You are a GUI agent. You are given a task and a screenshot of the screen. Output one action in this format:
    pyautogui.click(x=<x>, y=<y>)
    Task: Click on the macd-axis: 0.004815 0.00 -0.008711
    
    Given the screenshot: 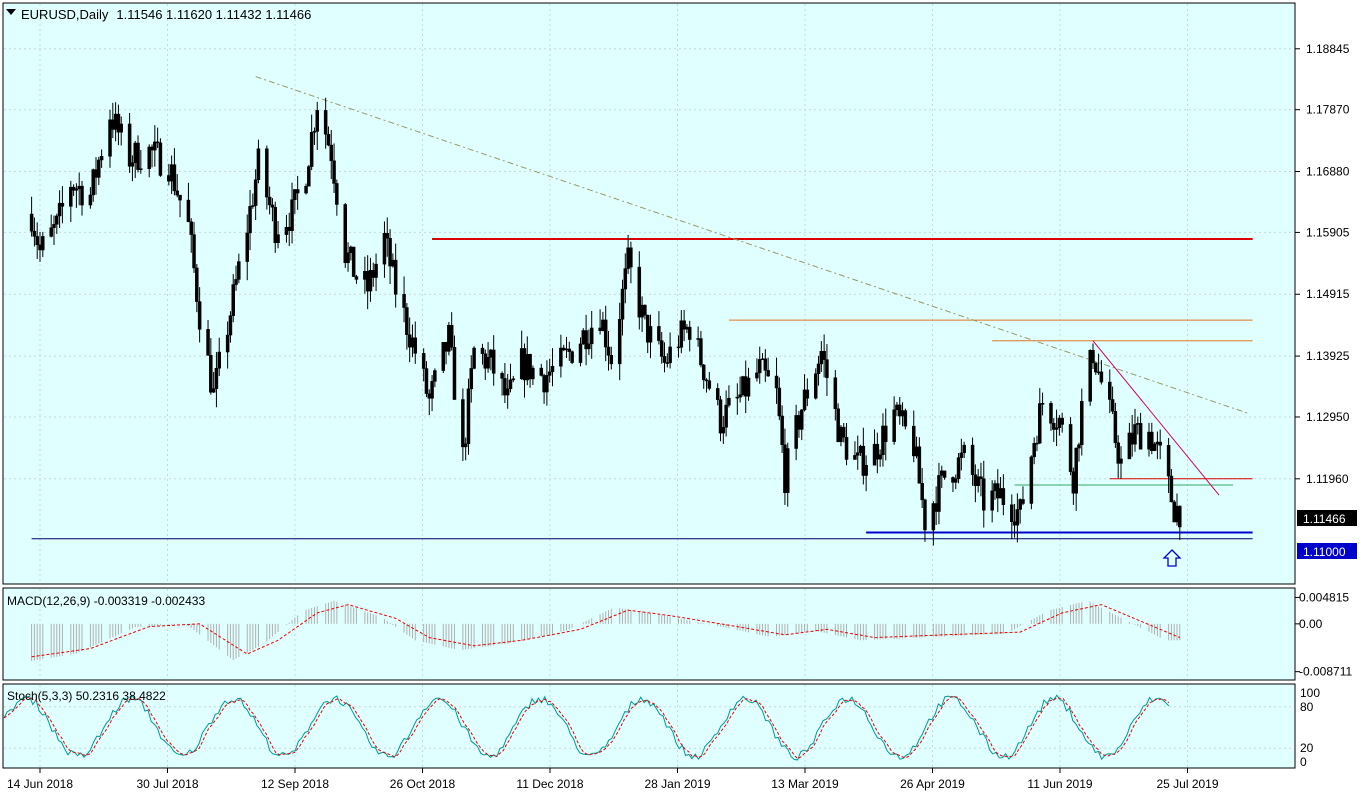 What is the action you would take?
    pyautogui.click(x=1323, y=634)
    